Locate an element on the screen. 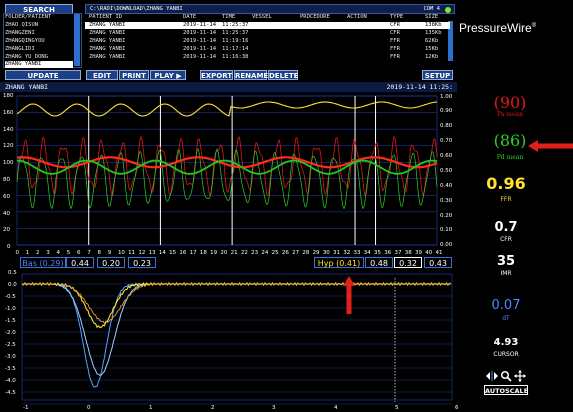  patient-list-item: ZHANGLIDI is located at coordinates (39, 49).